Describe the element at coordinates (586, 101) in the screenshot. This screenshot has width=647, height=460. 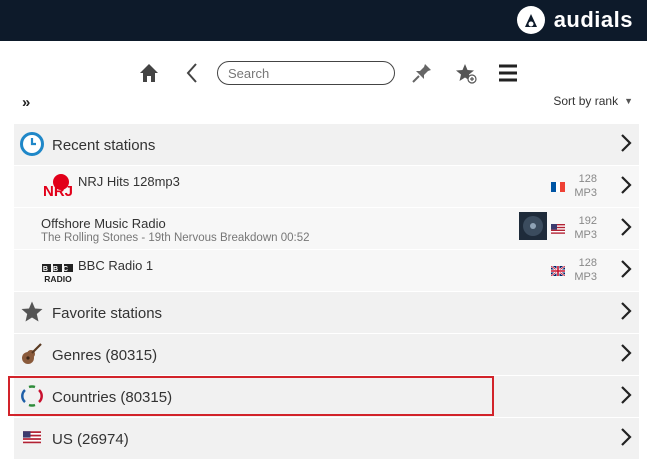
I see `sort-label: Sort by rank` at that location.